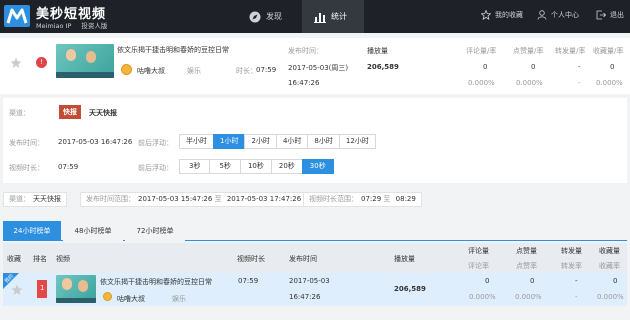 This screenshot has width=630, height=320. What do you see at coordinates (558, 15) in the screenshot?
I see `profile-link: 个人中心` at bounding box center [558, 15].